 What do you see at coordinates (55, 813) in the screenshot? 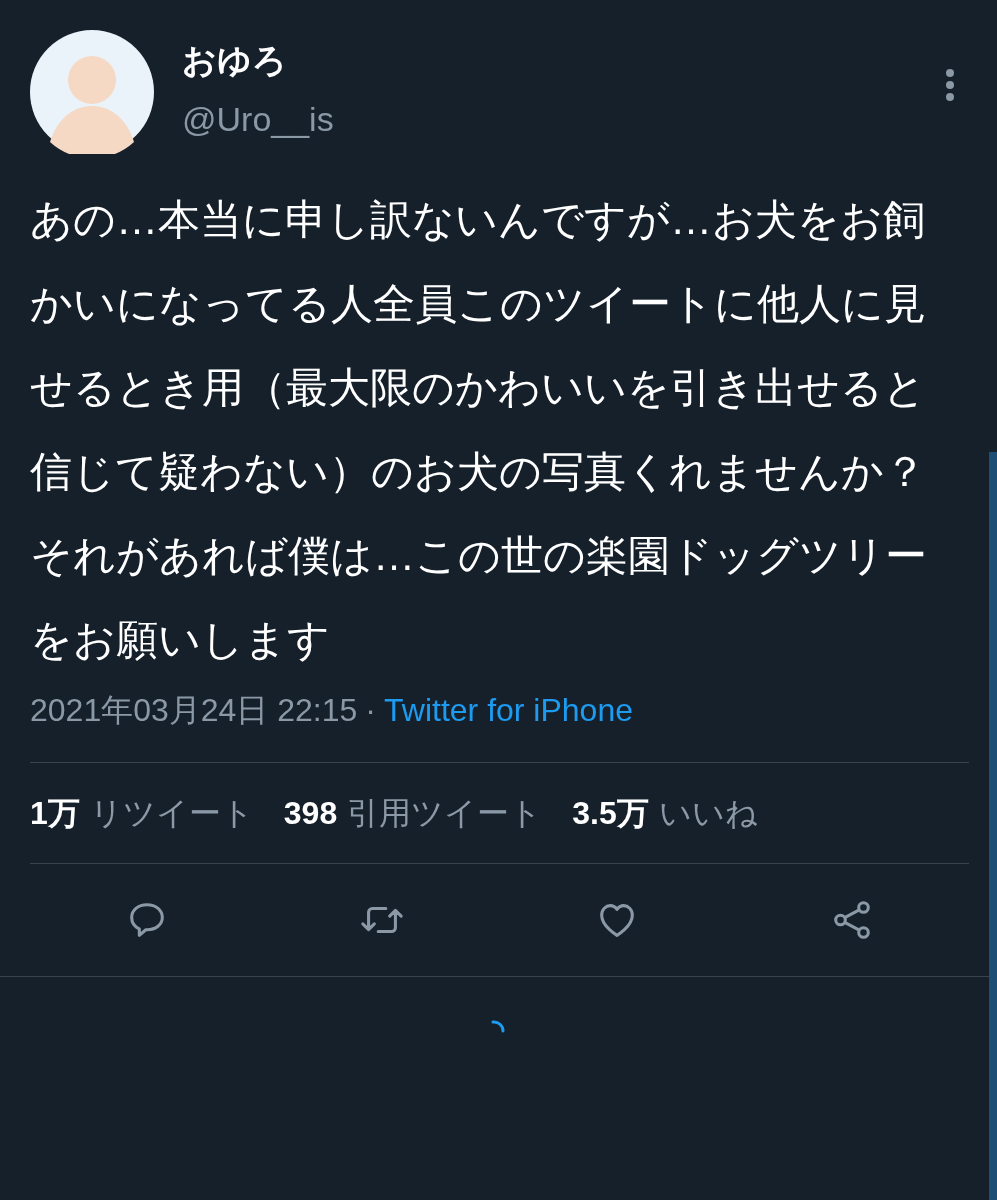
I see `stat-count: 1万` at bounding box center [55, 813].